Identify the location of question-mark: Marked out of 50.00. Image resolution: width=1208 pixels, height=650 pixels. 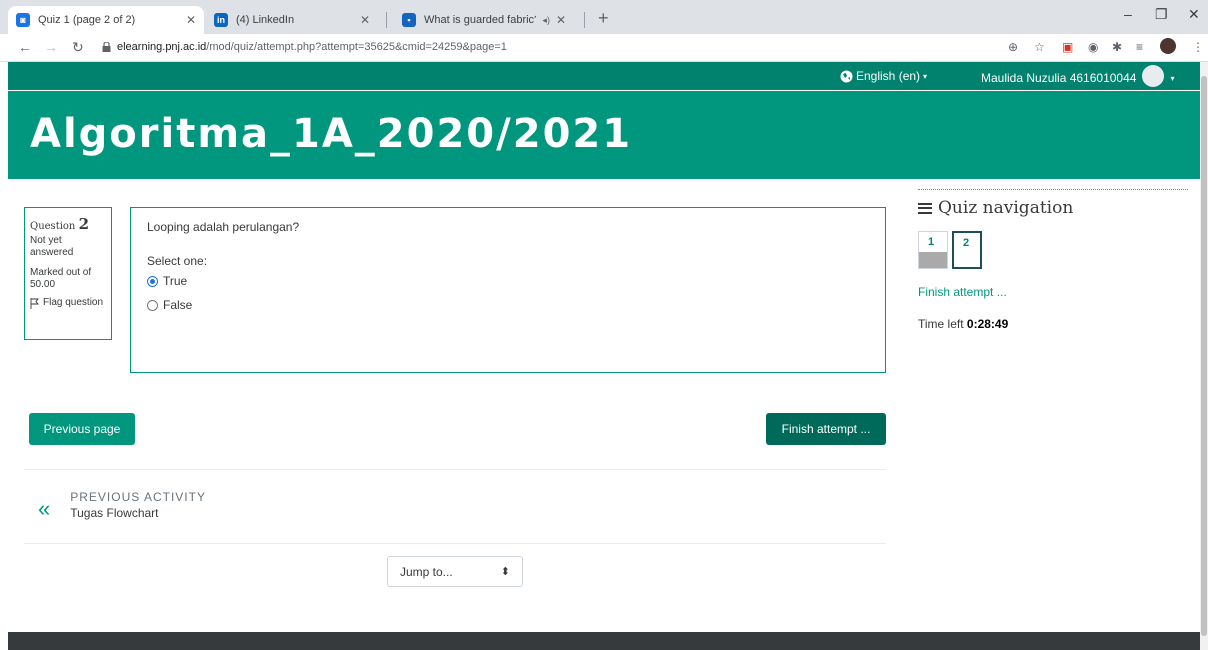
(61, 278).